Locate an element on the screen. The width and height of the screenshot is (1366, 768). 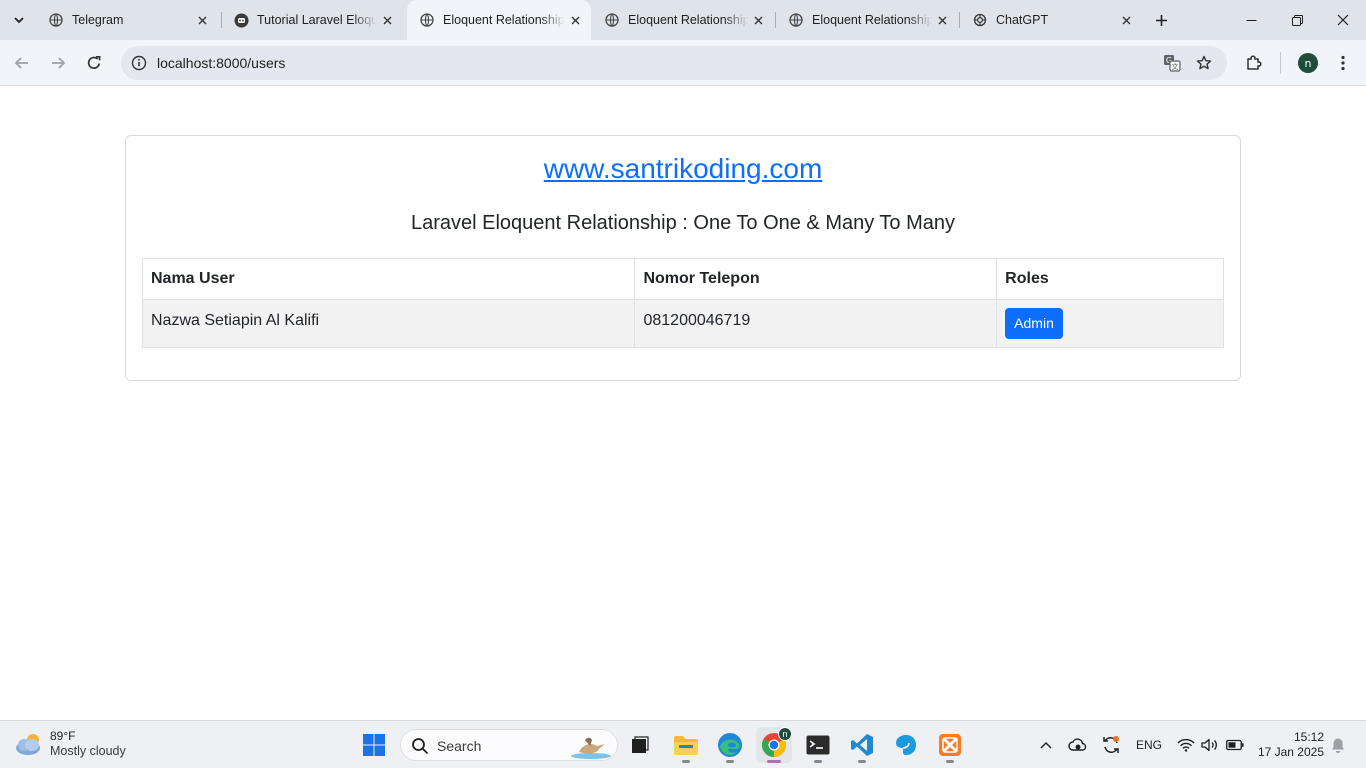
new-tab-button is located at coordinates (1161, 20).